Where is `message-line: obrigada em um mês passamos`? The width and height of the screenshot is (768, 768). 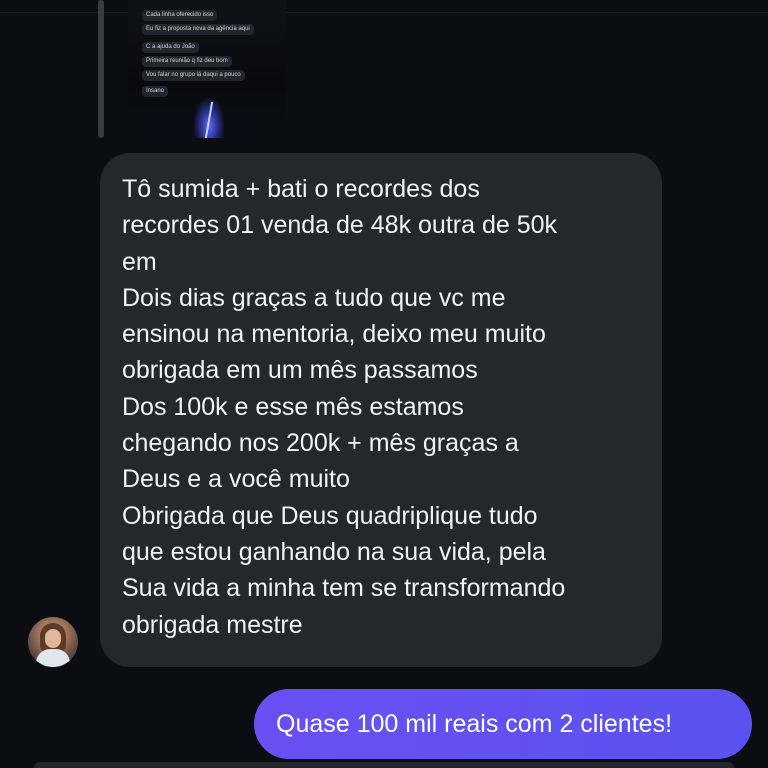
message-line: obrigada em um mês passamos is located at coordinates (300, 370).